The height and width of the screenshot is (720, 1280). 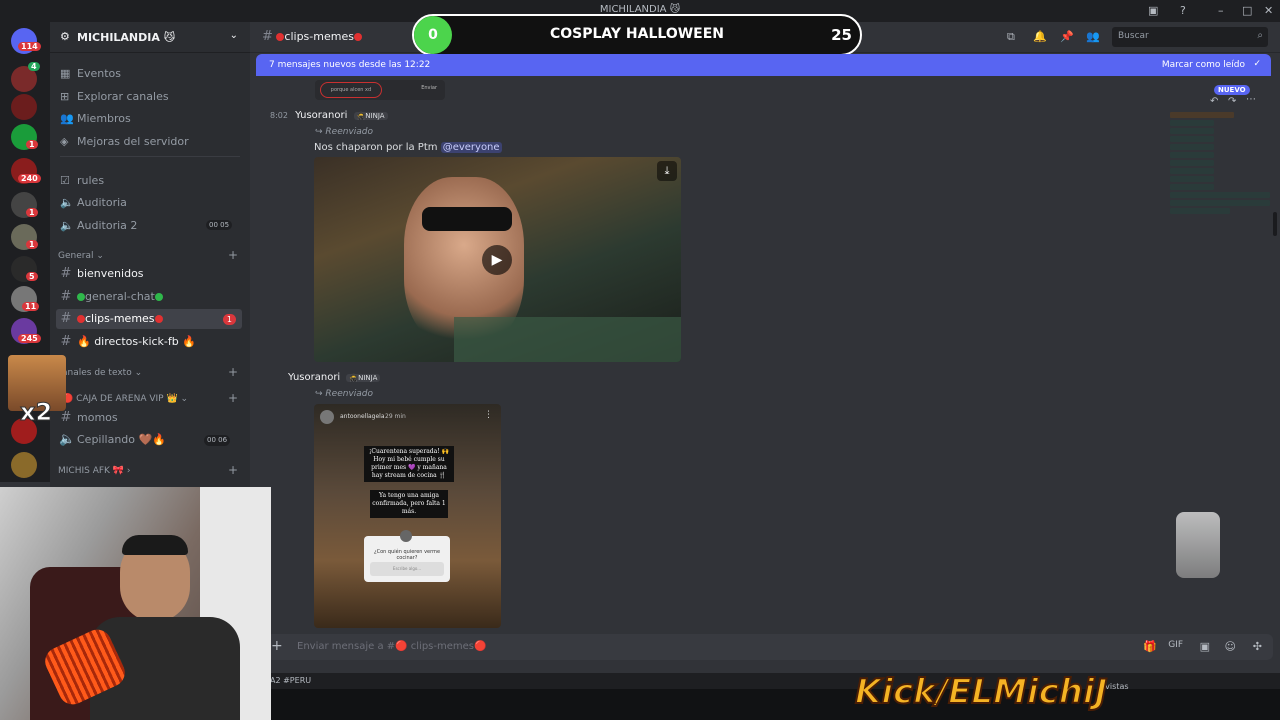 What do you see at coordinates (467, 219) in the screenshot?
I see `sunglasses` at bounding box center [467, 219].